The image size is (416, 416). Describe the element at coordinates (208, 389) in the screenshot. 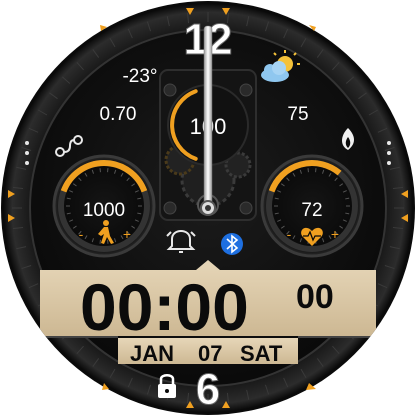

I see `marker-6: 6` at that location.